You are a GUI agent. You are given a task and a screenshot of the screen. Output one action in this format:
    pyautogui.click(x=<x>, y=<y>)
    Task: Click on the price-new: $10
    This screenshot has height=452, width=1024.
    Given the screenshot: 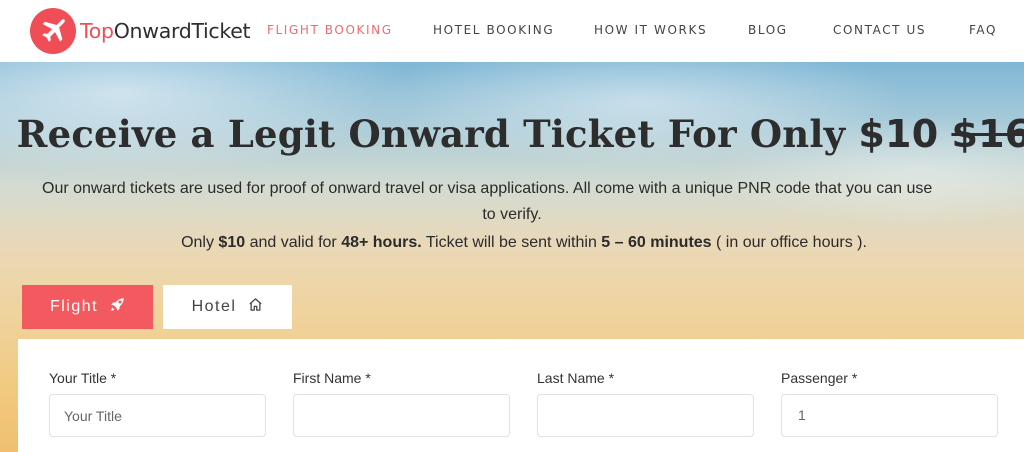 What is the action you would take?
    pyautogui.click(x=898, y=134)
    